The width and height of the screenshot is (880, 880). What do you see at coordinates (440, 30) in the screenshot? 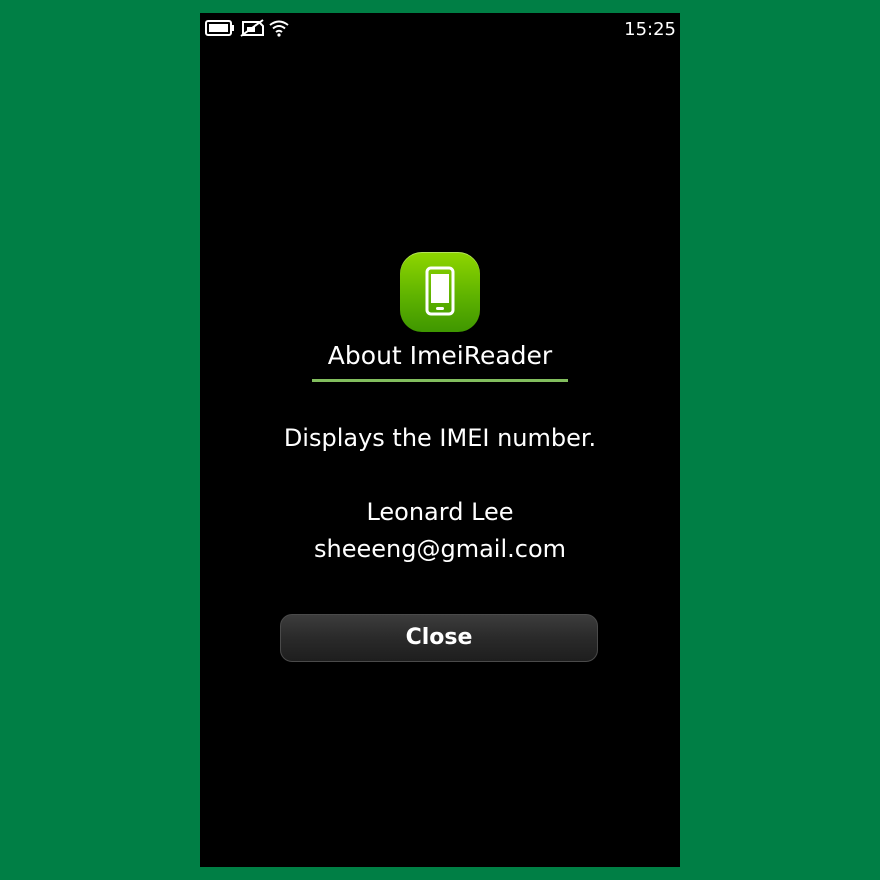
I see `status-bar: 15:25` at bounding box center [440, 30].